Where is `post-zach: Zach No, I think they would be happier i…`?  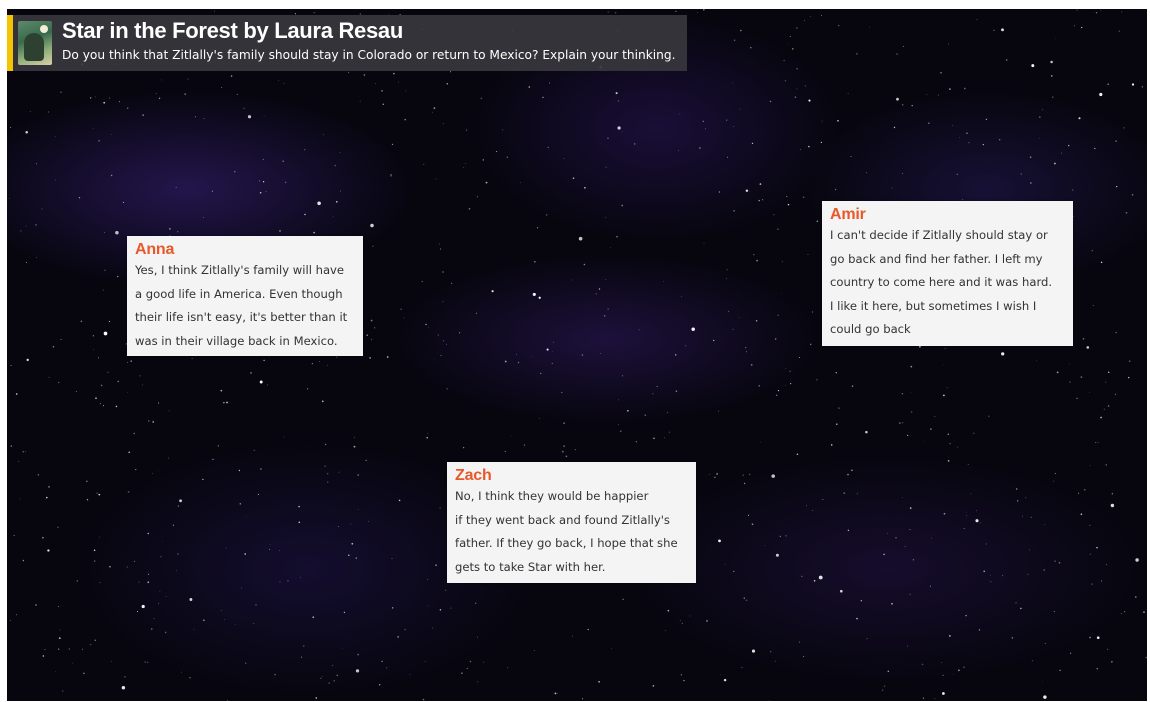 post-zach: Zach No, I think they would be happier i… is located at coordinates (571, 522).